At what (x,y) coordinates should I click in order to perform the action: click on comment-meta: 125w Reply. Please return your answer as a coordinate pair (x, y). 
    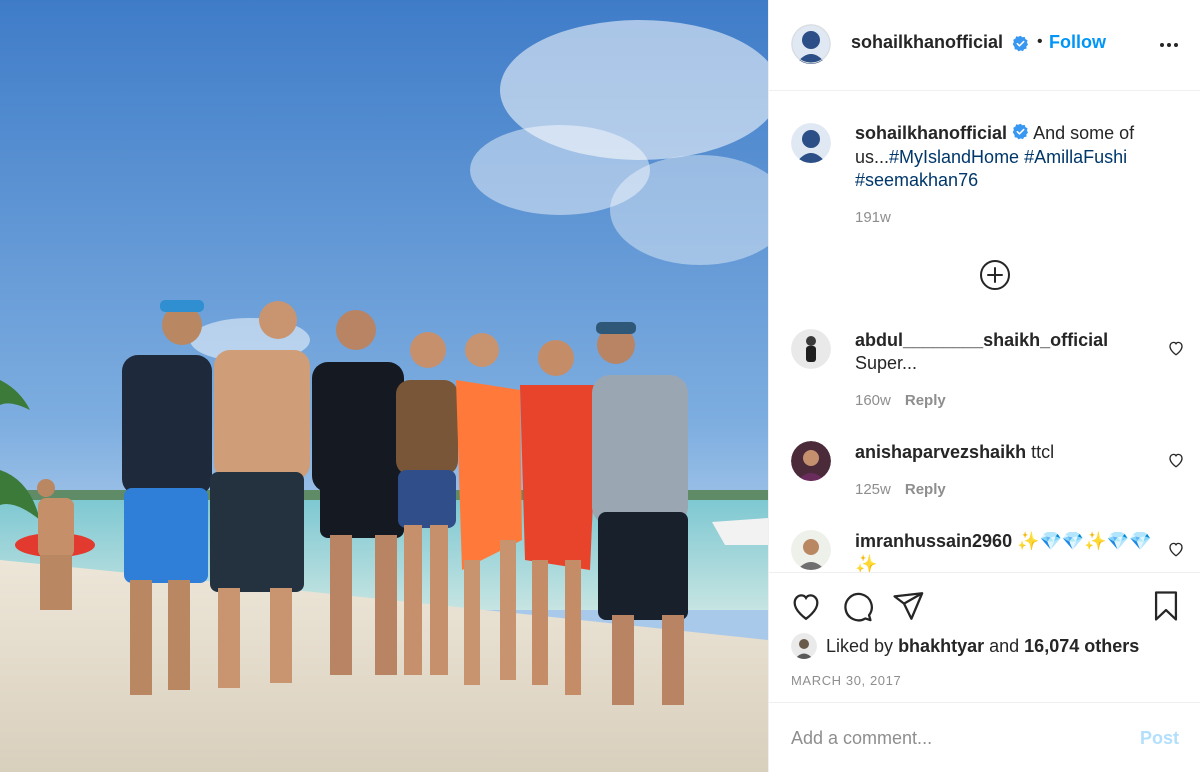
    Looking at the image, I should click on (900, 489).